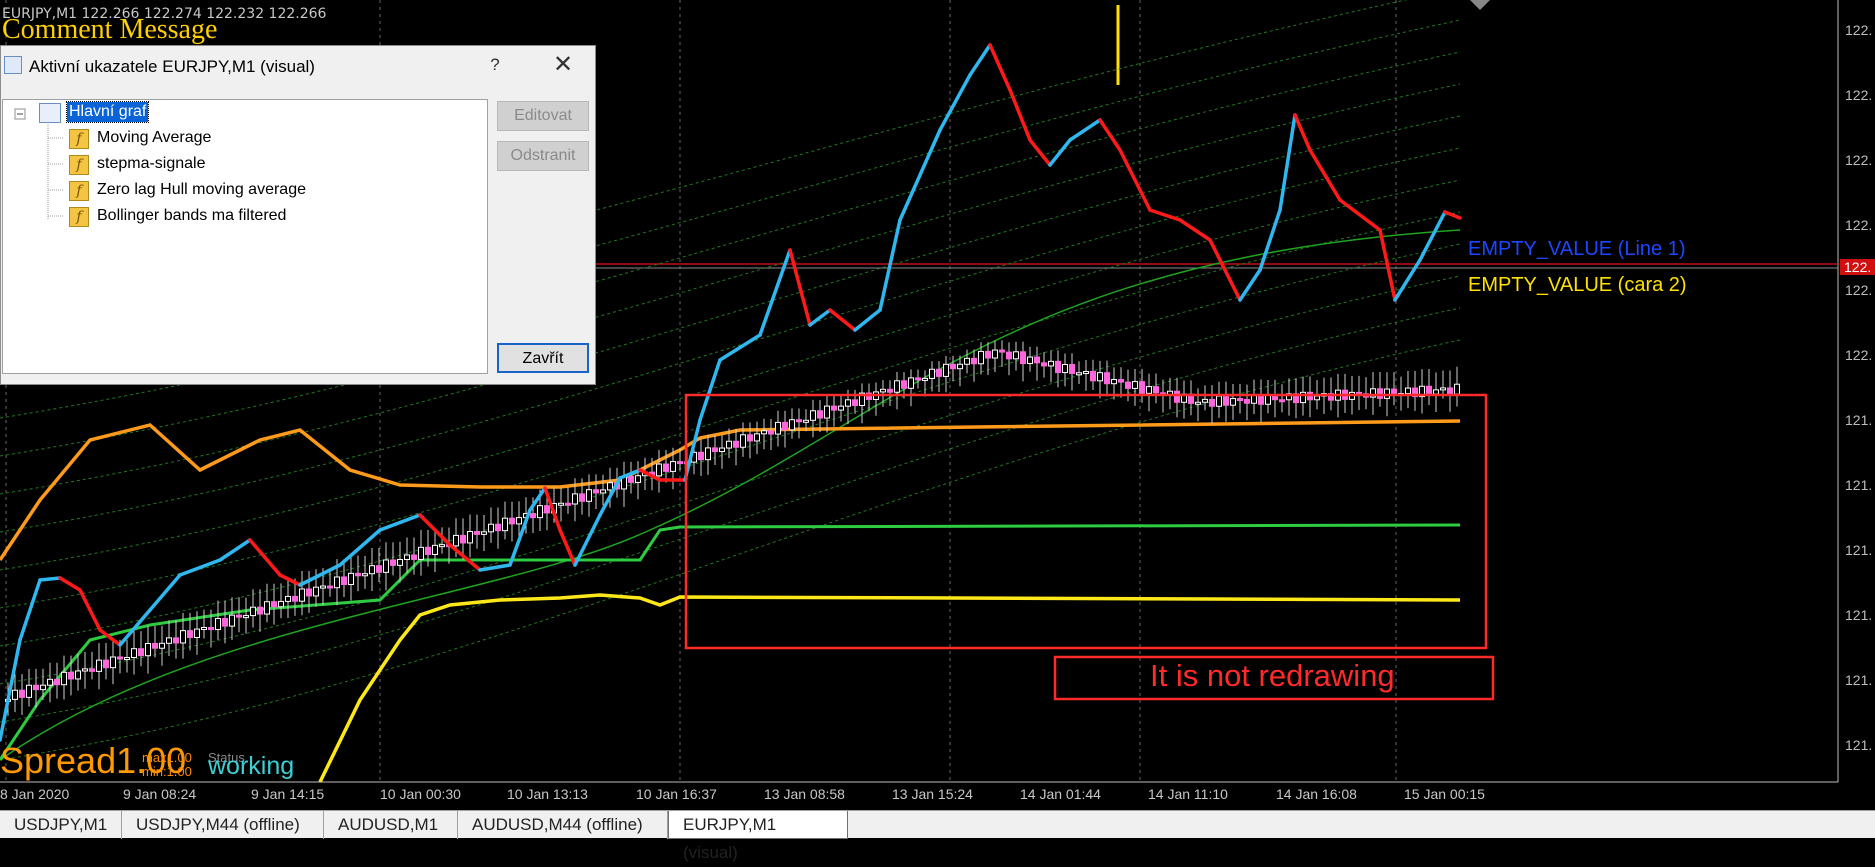 This screenshot has height=867, width=1875. I want to click on tab-usdjpy-m44: USDJPY,M44 (offline), so click(223, 825).